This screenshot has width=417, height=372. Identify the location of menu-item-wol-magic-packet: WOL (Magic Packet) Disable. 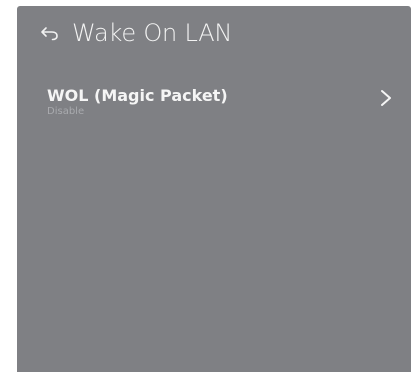
(220, 104).